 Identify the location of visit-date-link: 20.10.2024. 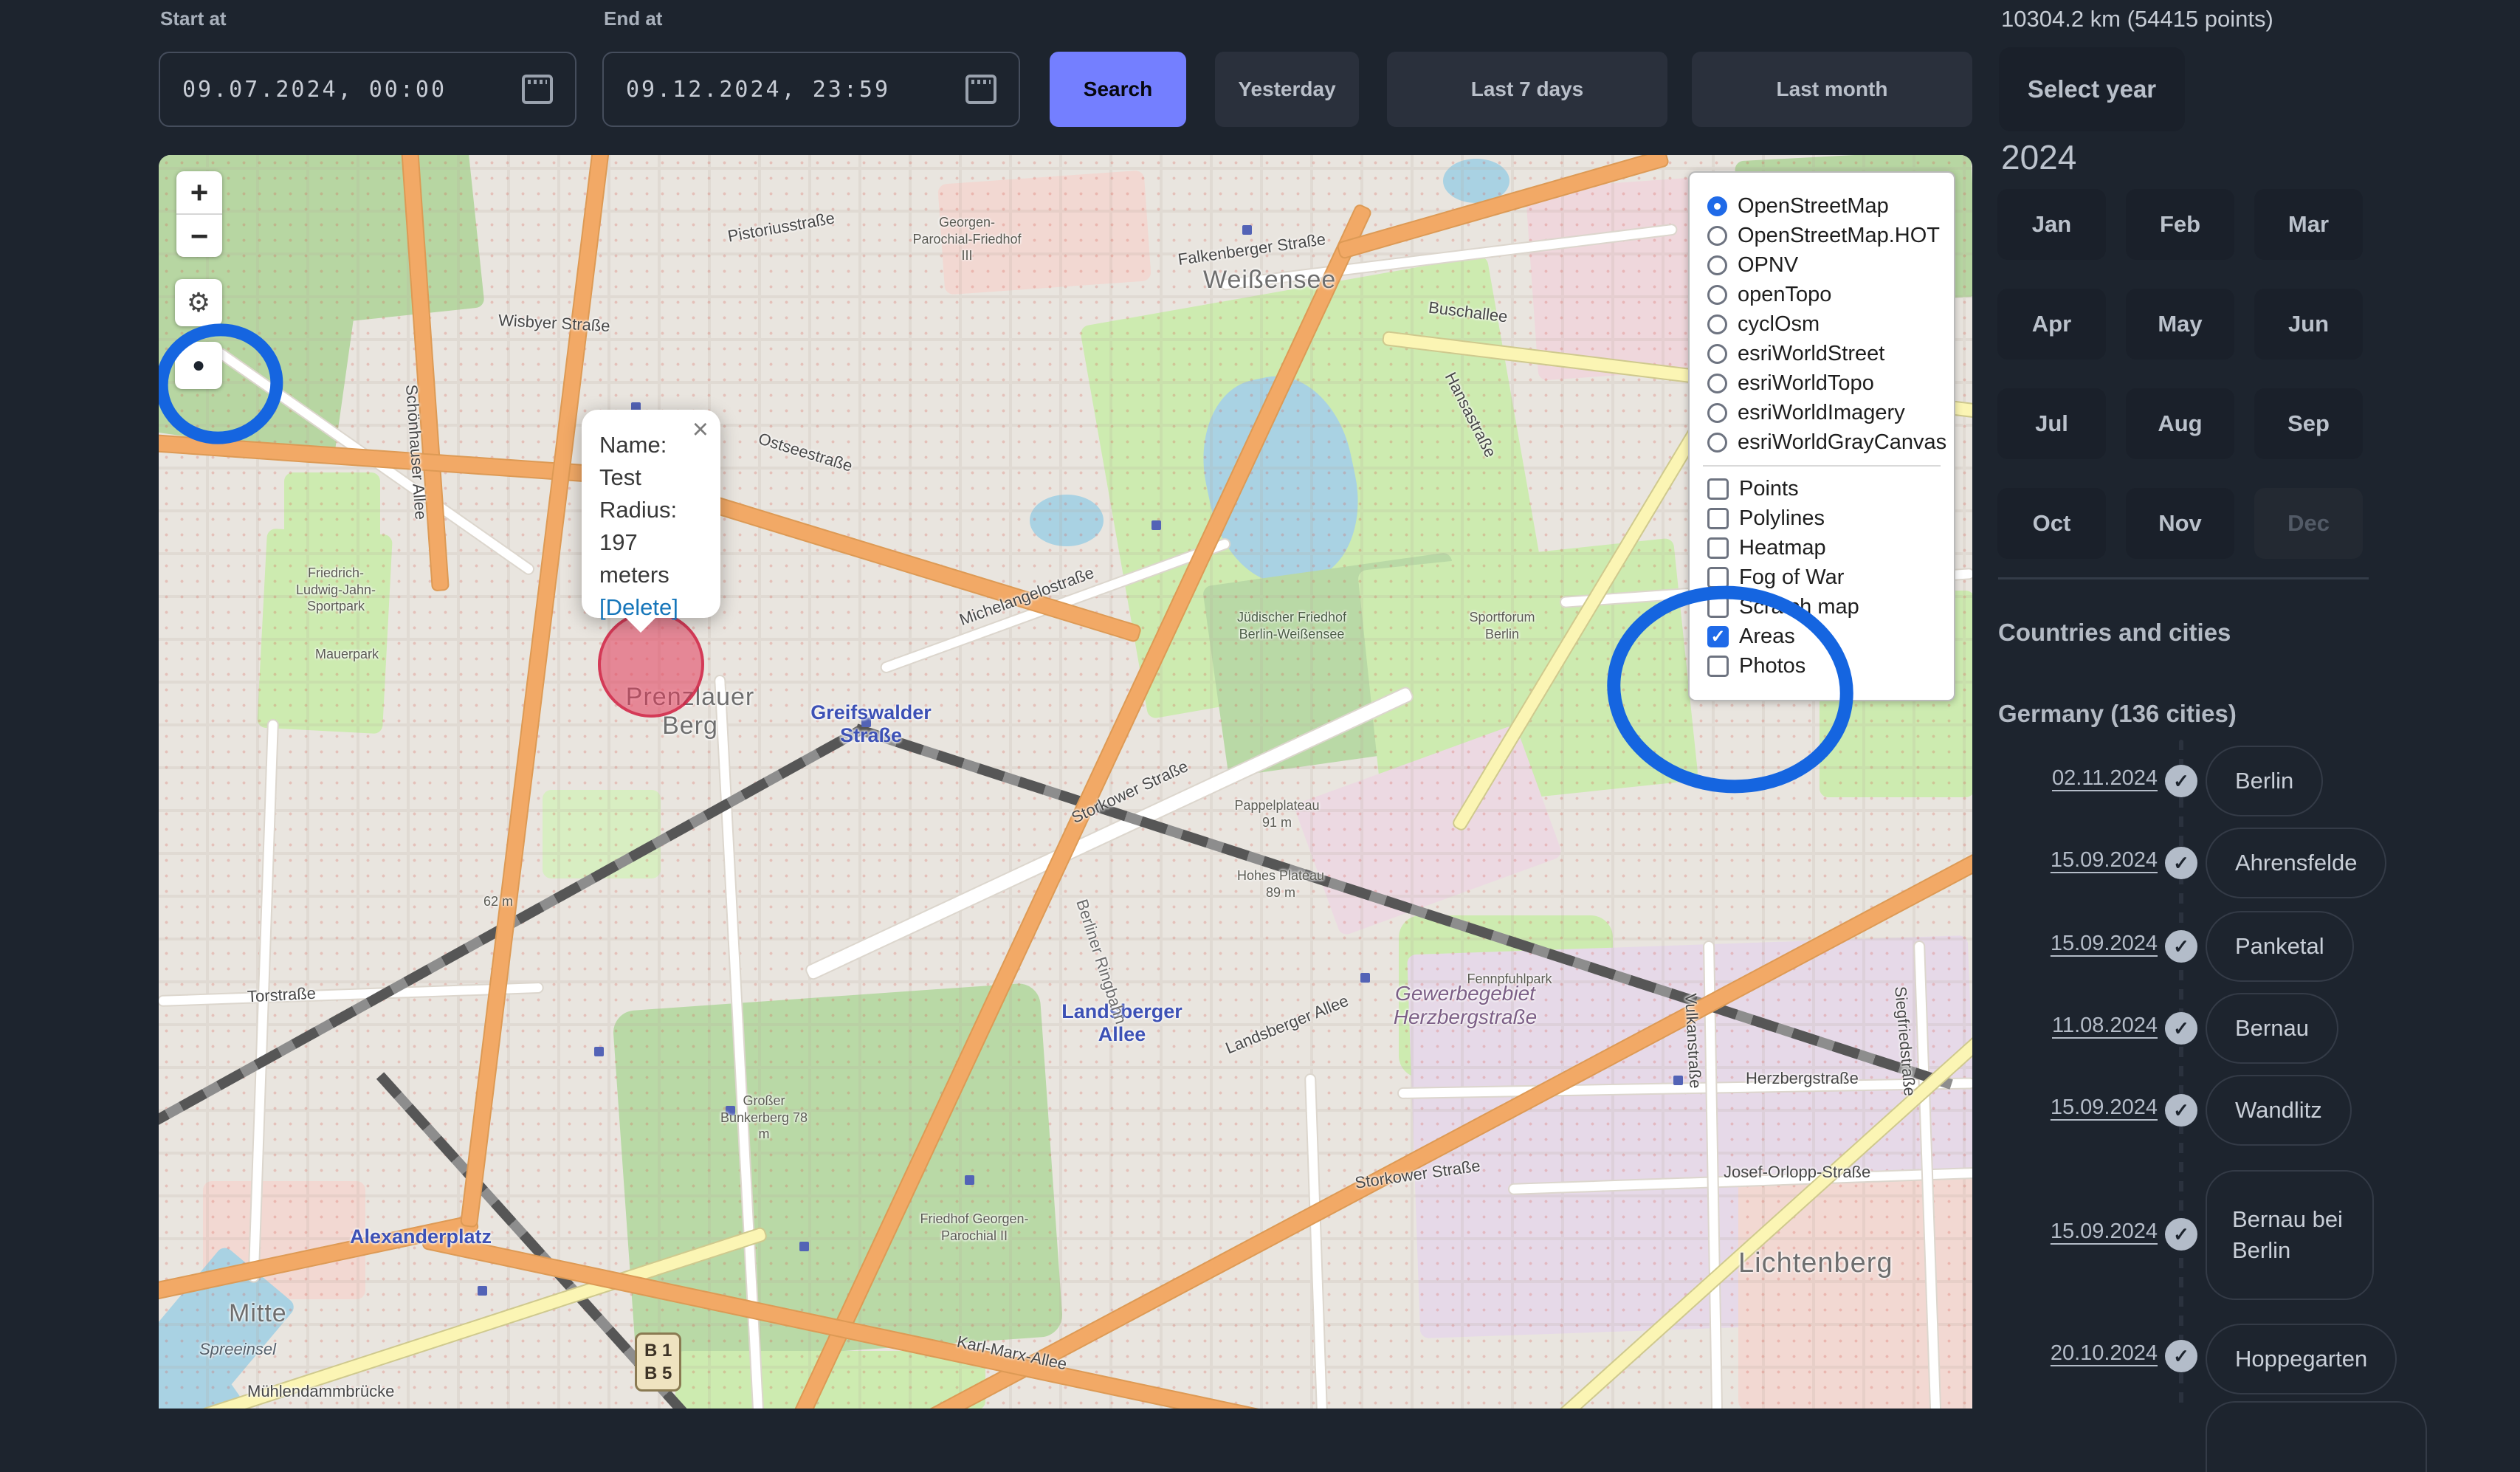
(2077, 1353).